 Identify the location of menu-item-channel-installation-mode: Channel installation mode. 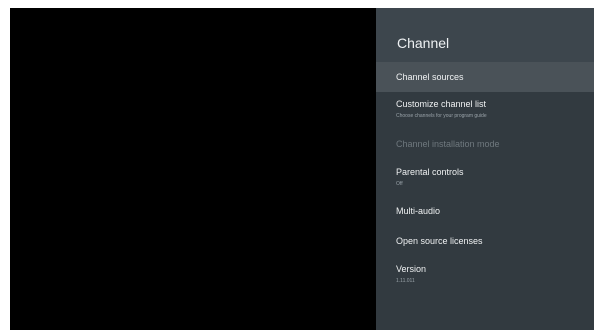
(485, 146).